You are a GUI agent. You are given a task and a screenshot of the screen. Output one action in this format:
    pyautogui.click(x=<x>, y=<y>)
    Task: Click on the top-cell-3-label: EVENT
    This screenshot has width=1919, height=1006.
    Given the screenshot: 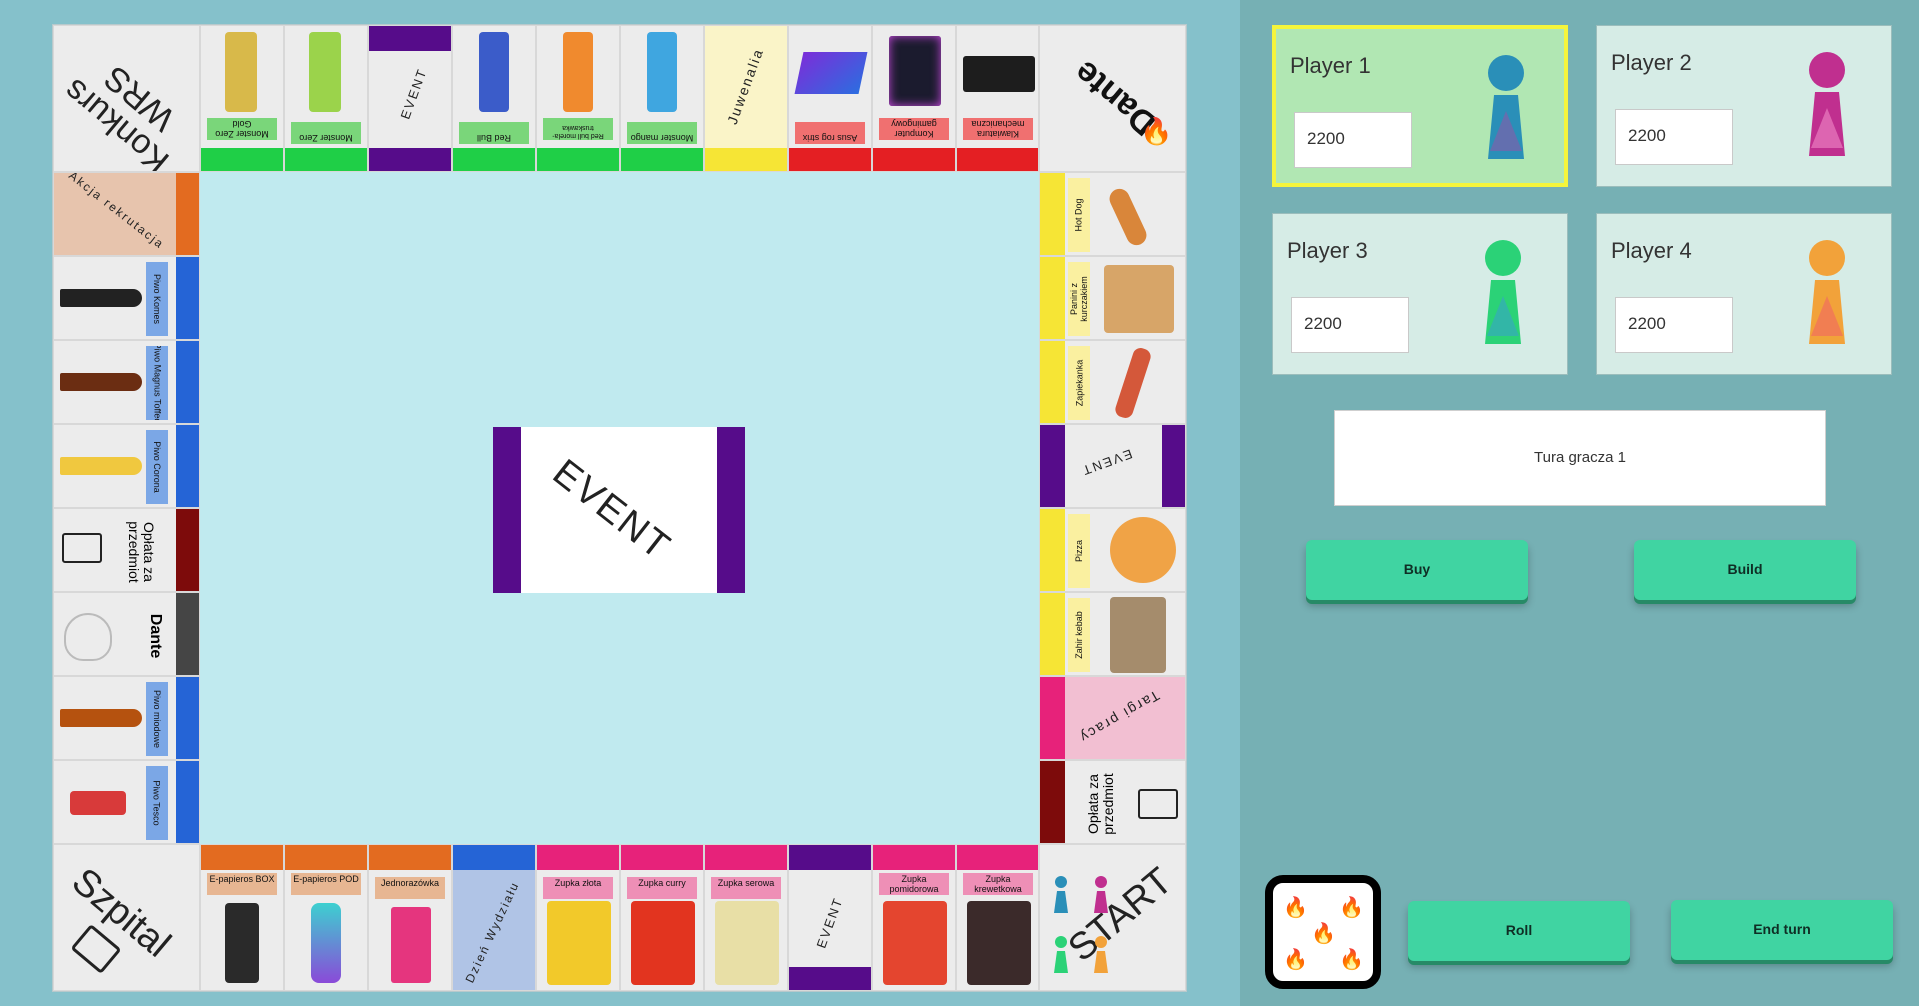 What is the action you would take?
    pyautogui.click(x=413, y=93)
    